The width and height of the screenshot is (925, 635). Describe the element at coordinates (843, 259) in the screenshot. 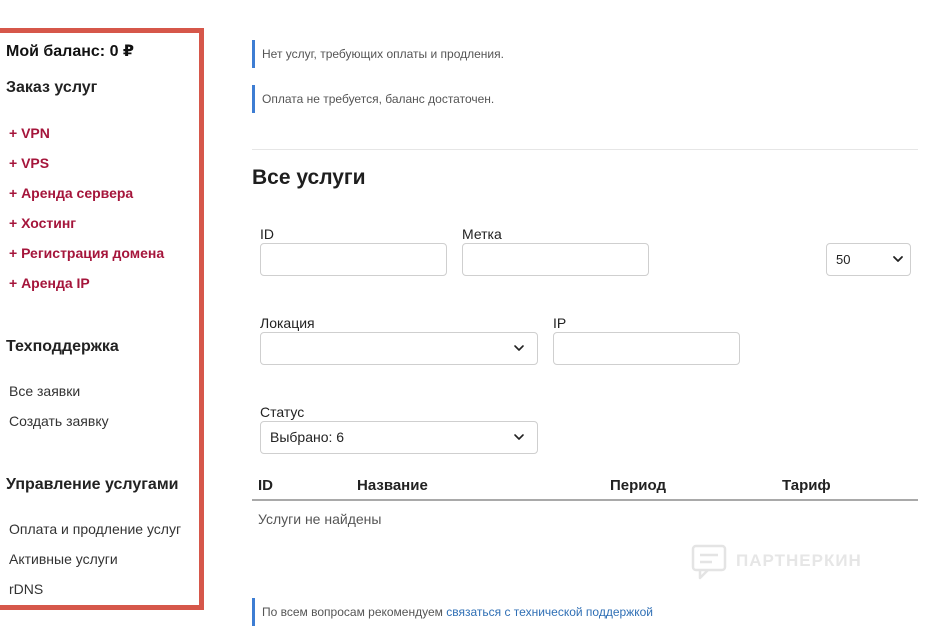

I see `per-page-value: 50` at that location.